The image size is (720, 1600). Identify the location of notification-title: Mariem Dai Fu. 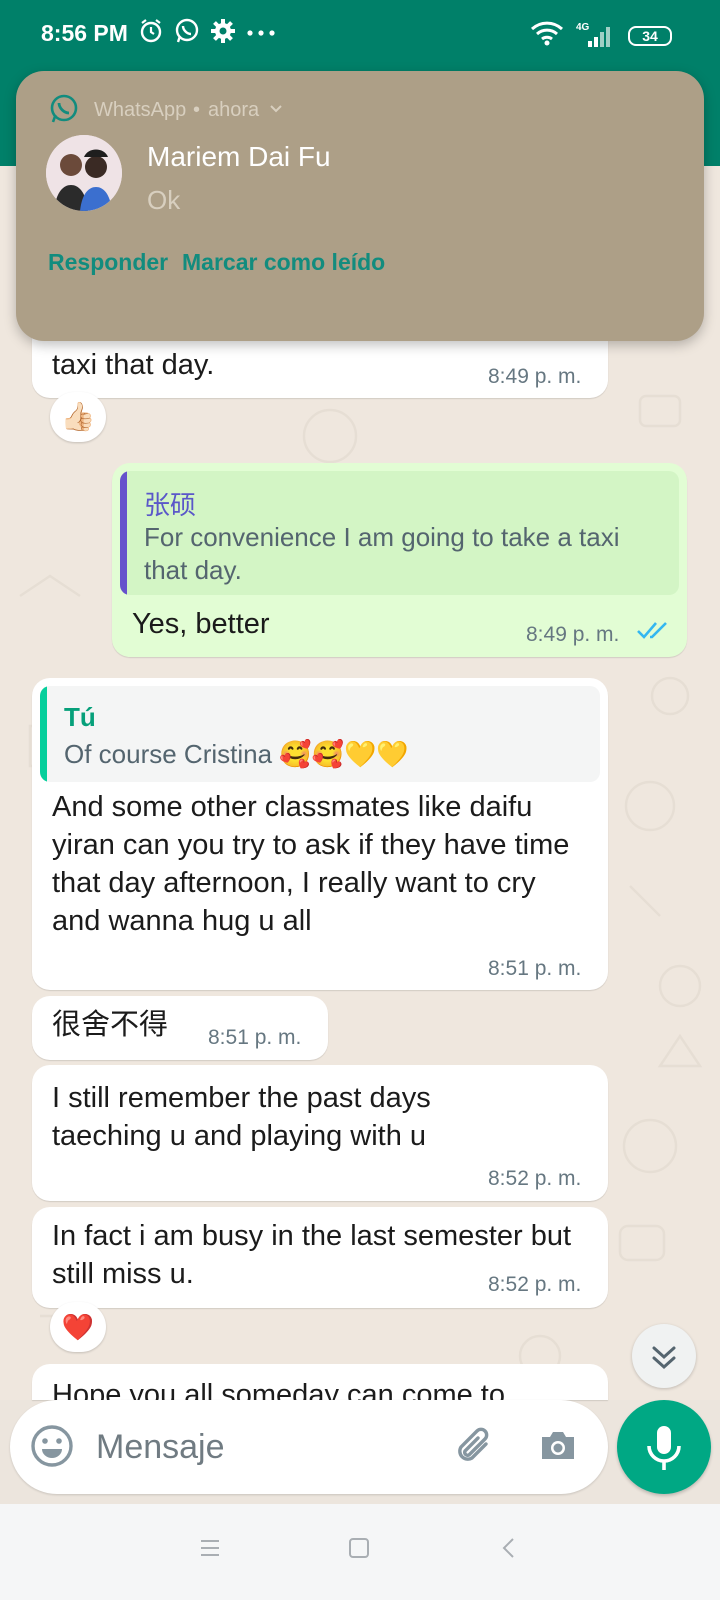
(239, 156).